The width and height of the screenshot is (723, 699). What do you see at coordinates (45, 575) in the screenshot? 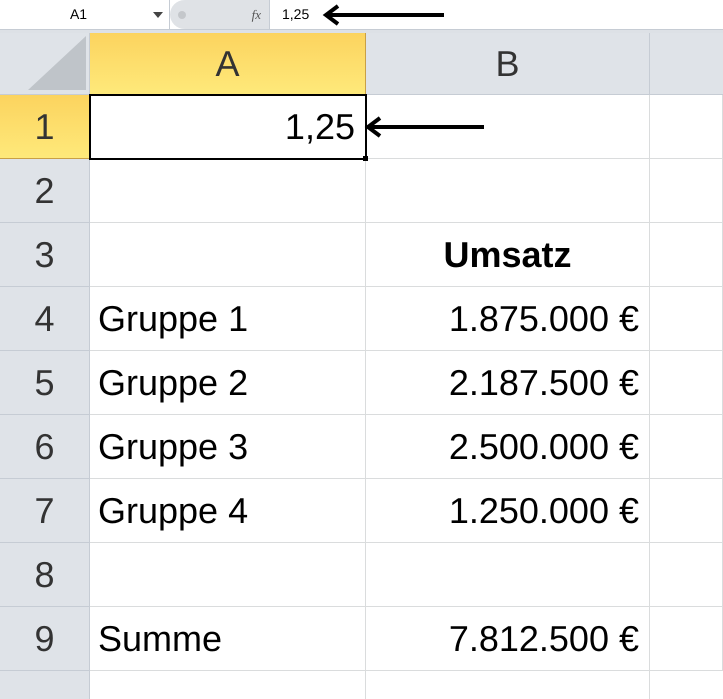
I see `row-header: 8` at bounding box center [45, 575].